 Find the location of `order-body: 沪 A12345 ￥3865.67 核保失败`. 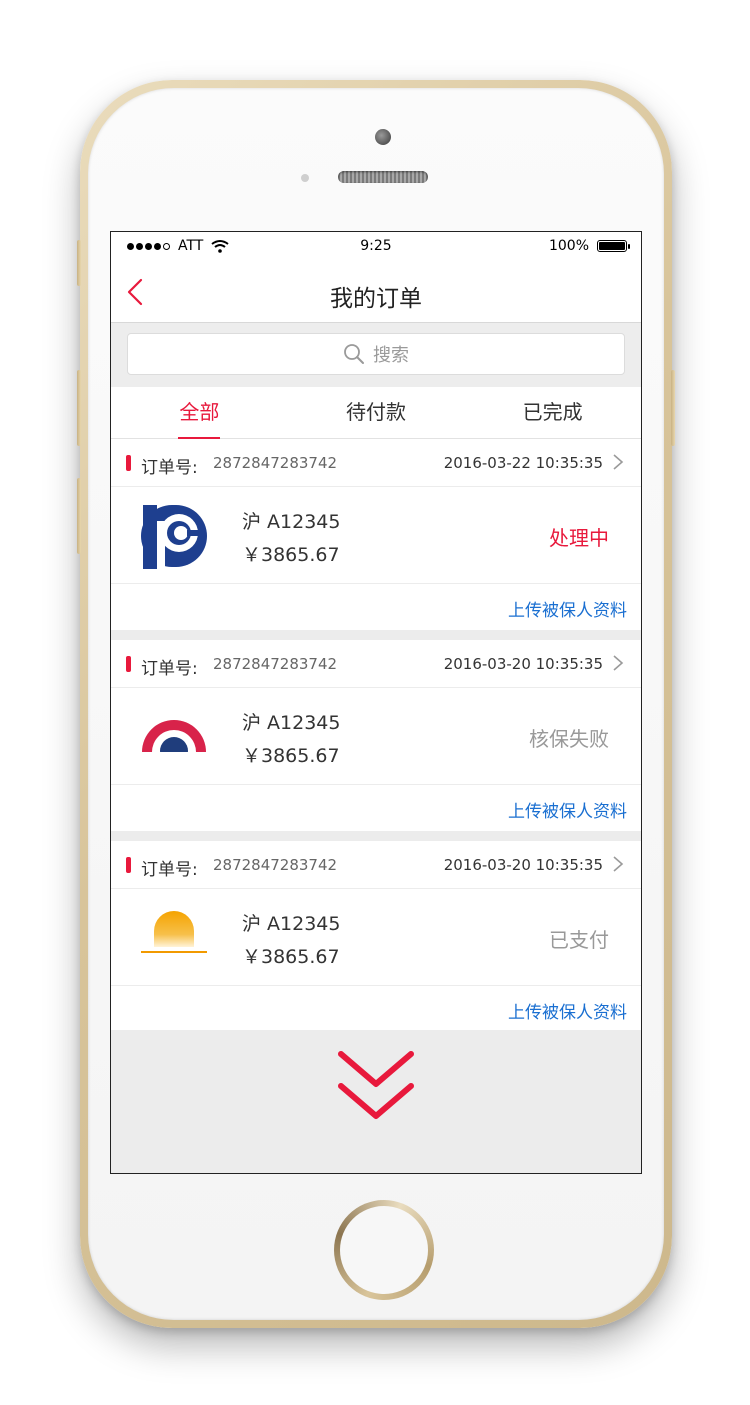

order-body: 沪 A12345 ￥3865.67 核保失败 is located at coordinates (376, 736).